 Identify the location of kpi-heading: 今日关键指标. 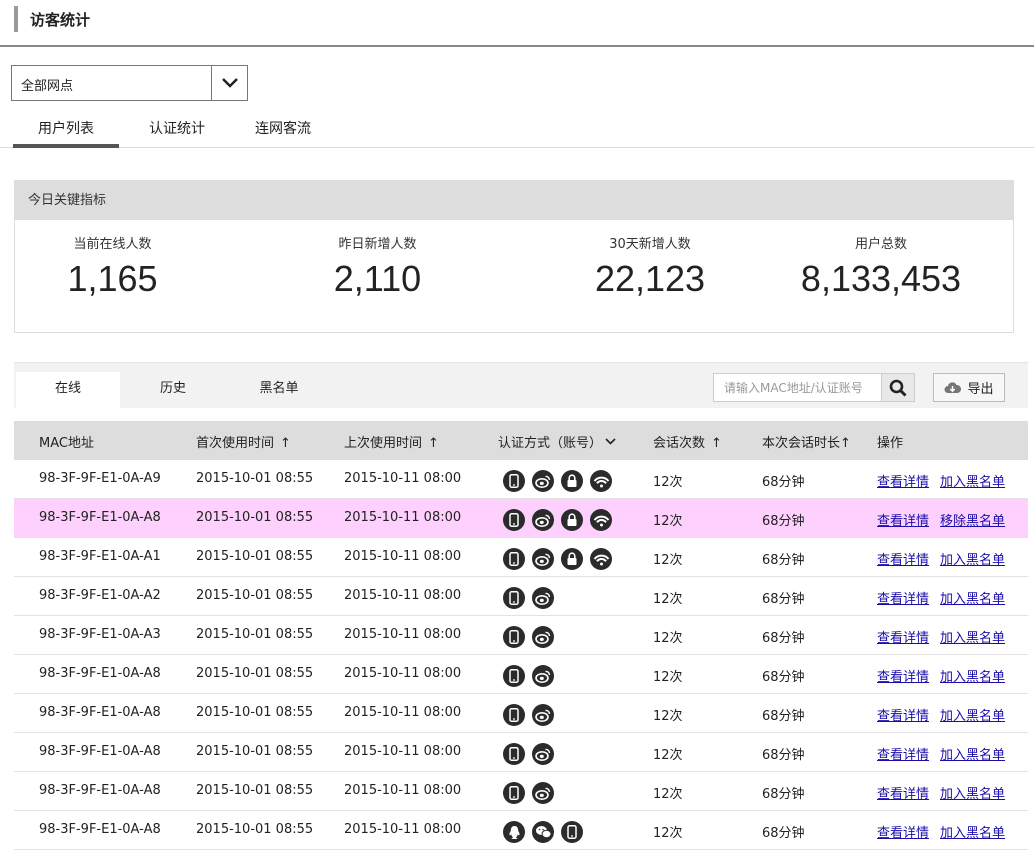
(514, 200).